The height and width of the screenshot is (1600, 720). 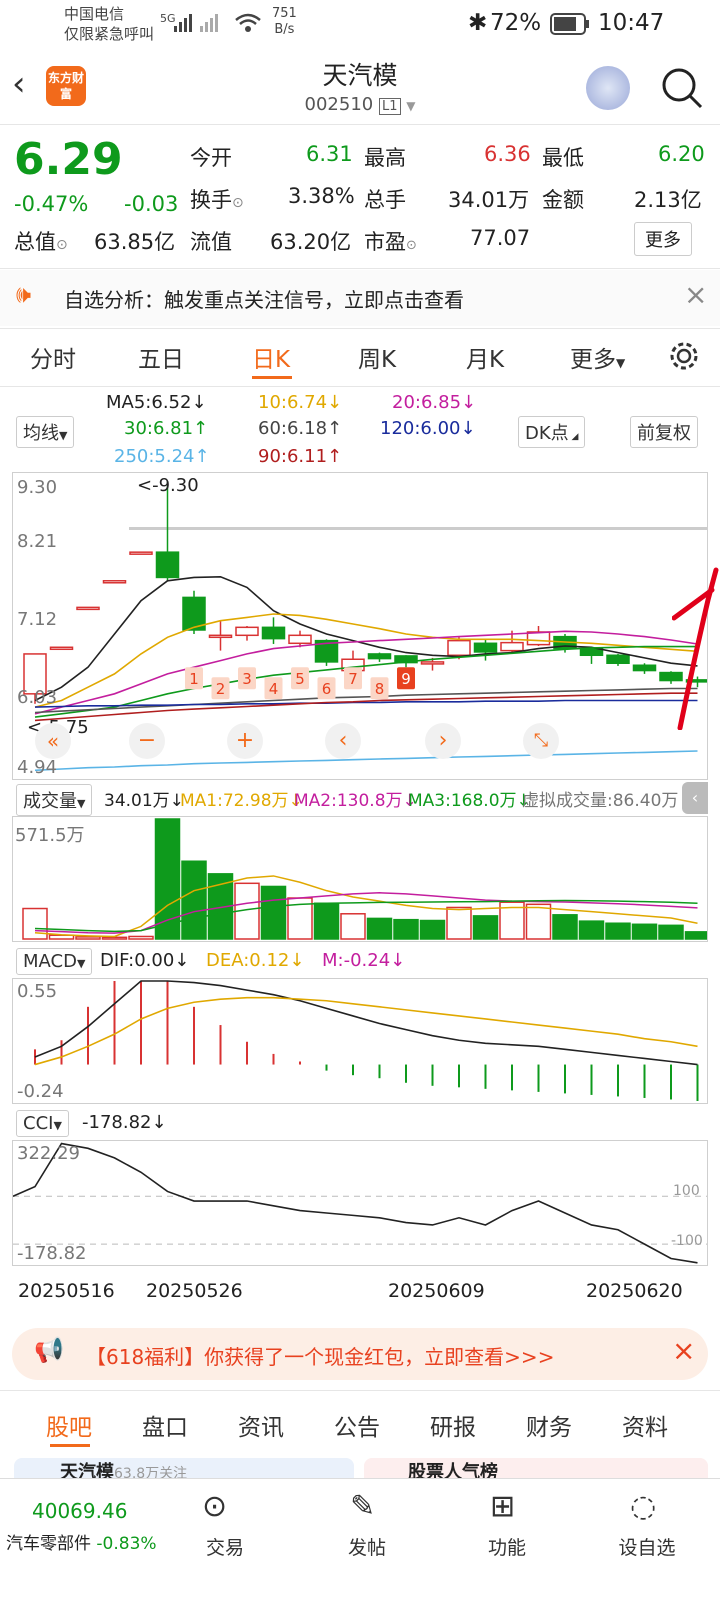 What do you see at coordinates (443, 741) in the screenshot?
I see `next-icon: ›` at bounding box center [443, 741].